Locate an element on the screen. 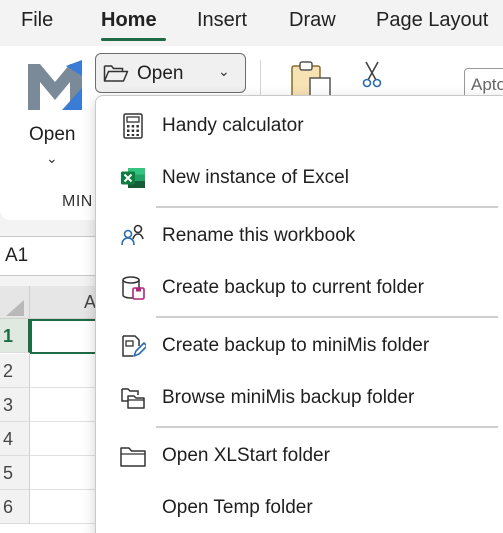 The image size is (503, 533). menu-item-label: Rename this workbook is located at coordinates (259, 235).